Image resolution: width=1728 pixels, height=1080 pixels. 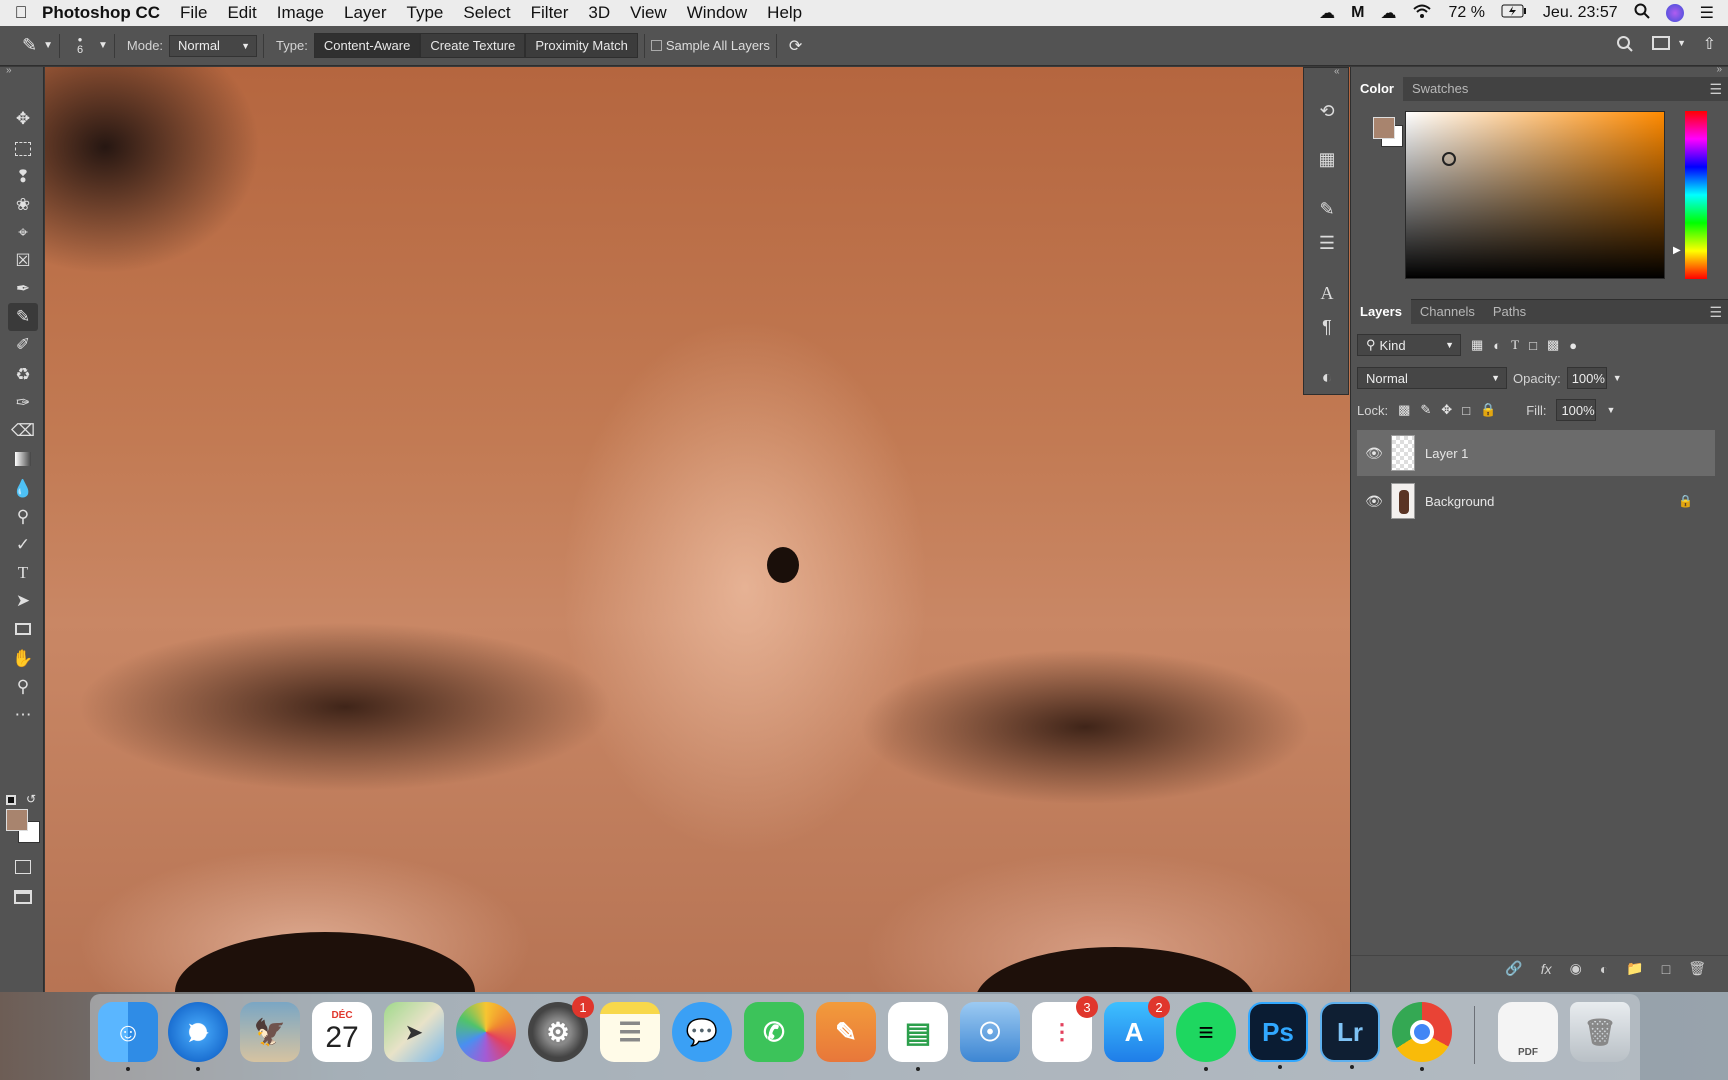 I want to click on menu-image: Image, so click(x=300, y=13).